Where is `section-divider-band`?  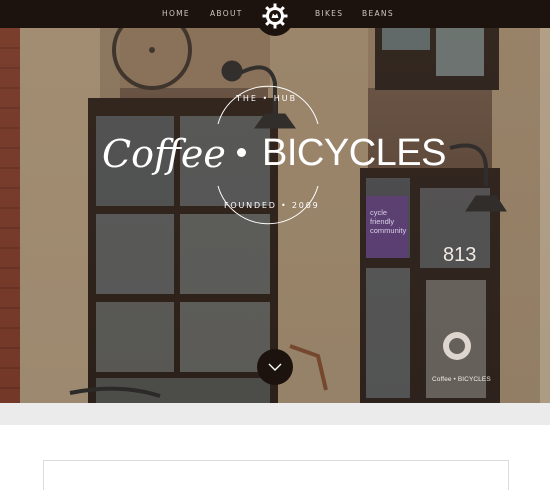
section-divider-band is located at coordinates (275, 414).